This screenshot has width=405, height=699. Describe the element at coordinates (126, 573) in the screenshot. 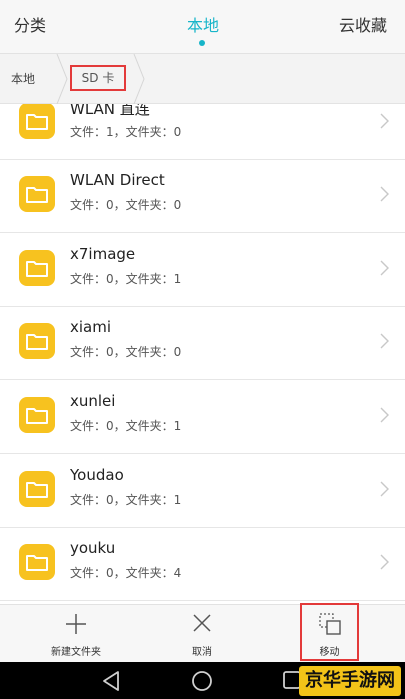

I see `folder-meta: 文件：0，文件夹：4` at that location.